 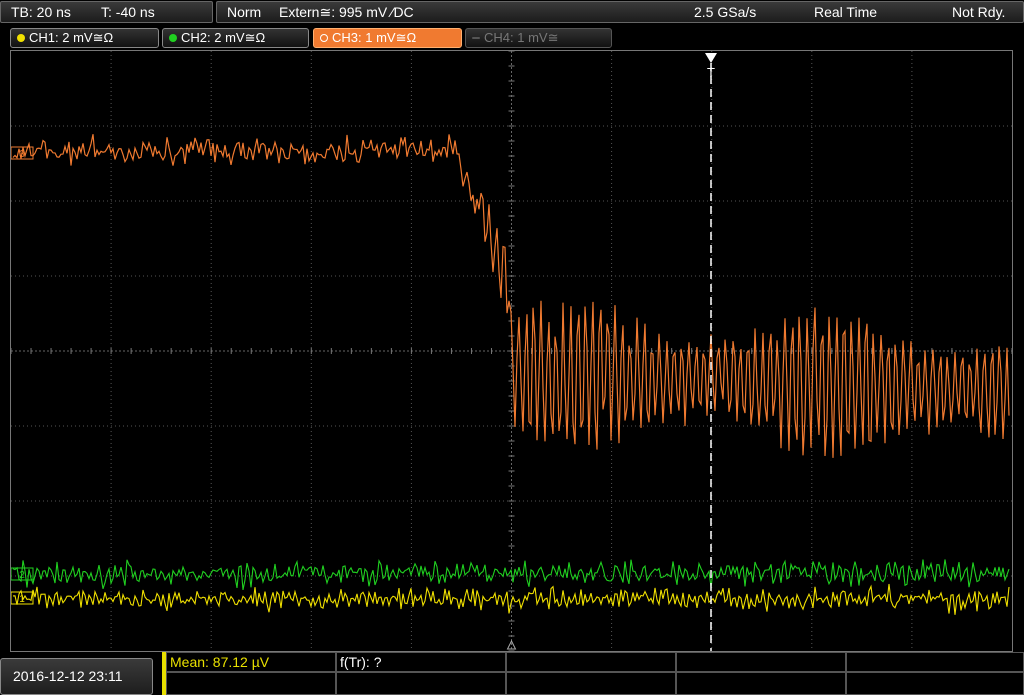 What do you see at coordinates (725, 12) in the screenshot?
I see `sample-rate: 2.5 GSa/s` at bounding box center [725, 12].